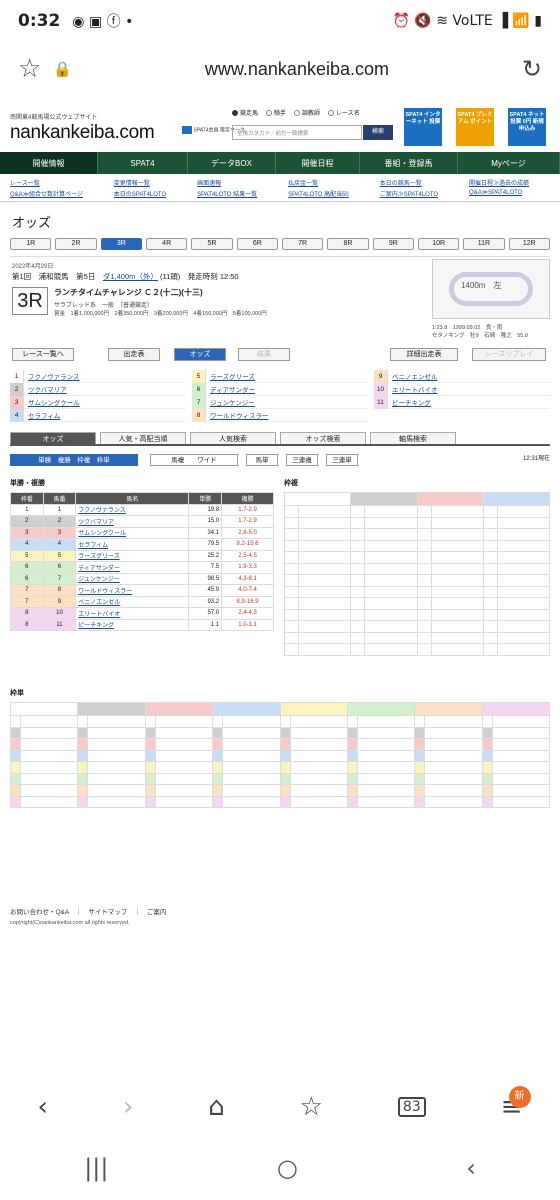 The width and height of the screenshot is (560, 1200). What do you see at coordinates (143, 163) in the screenshot?
I see `nav-item: SPAT4` at bounding box center [143, 163].